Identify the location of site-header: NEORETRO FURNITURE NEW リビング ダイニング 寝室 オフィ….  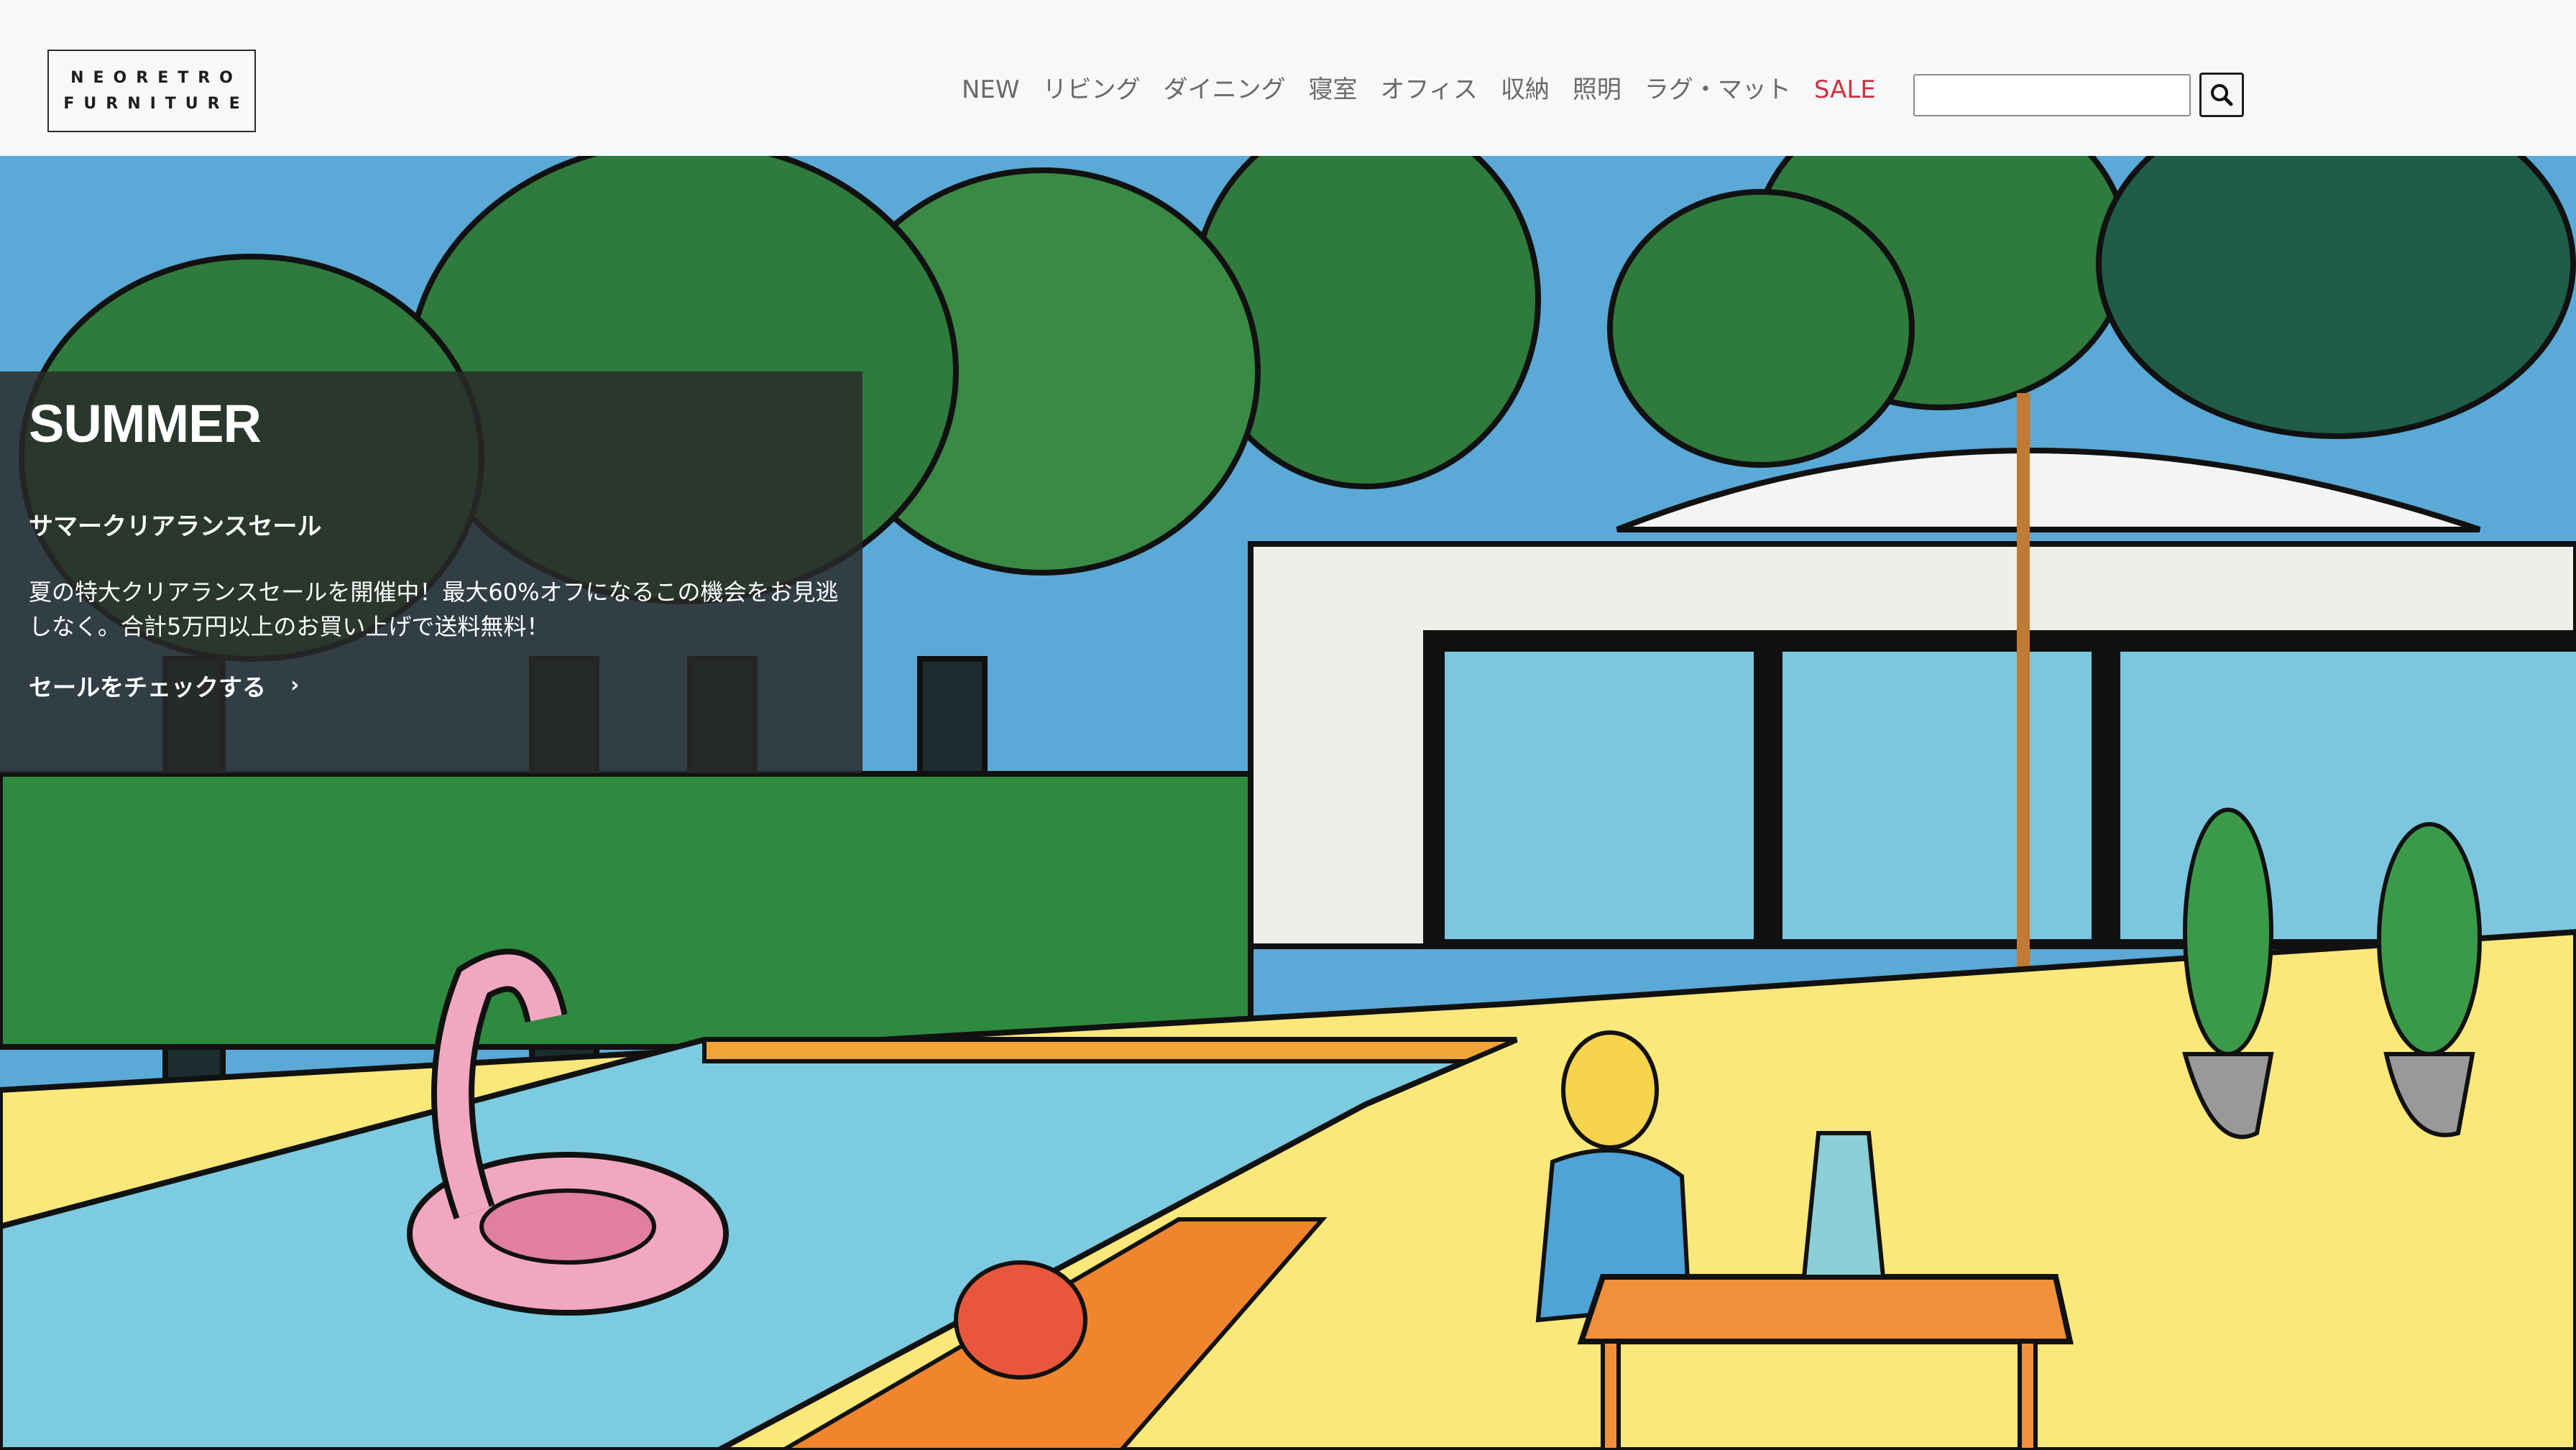
(1288, 78).